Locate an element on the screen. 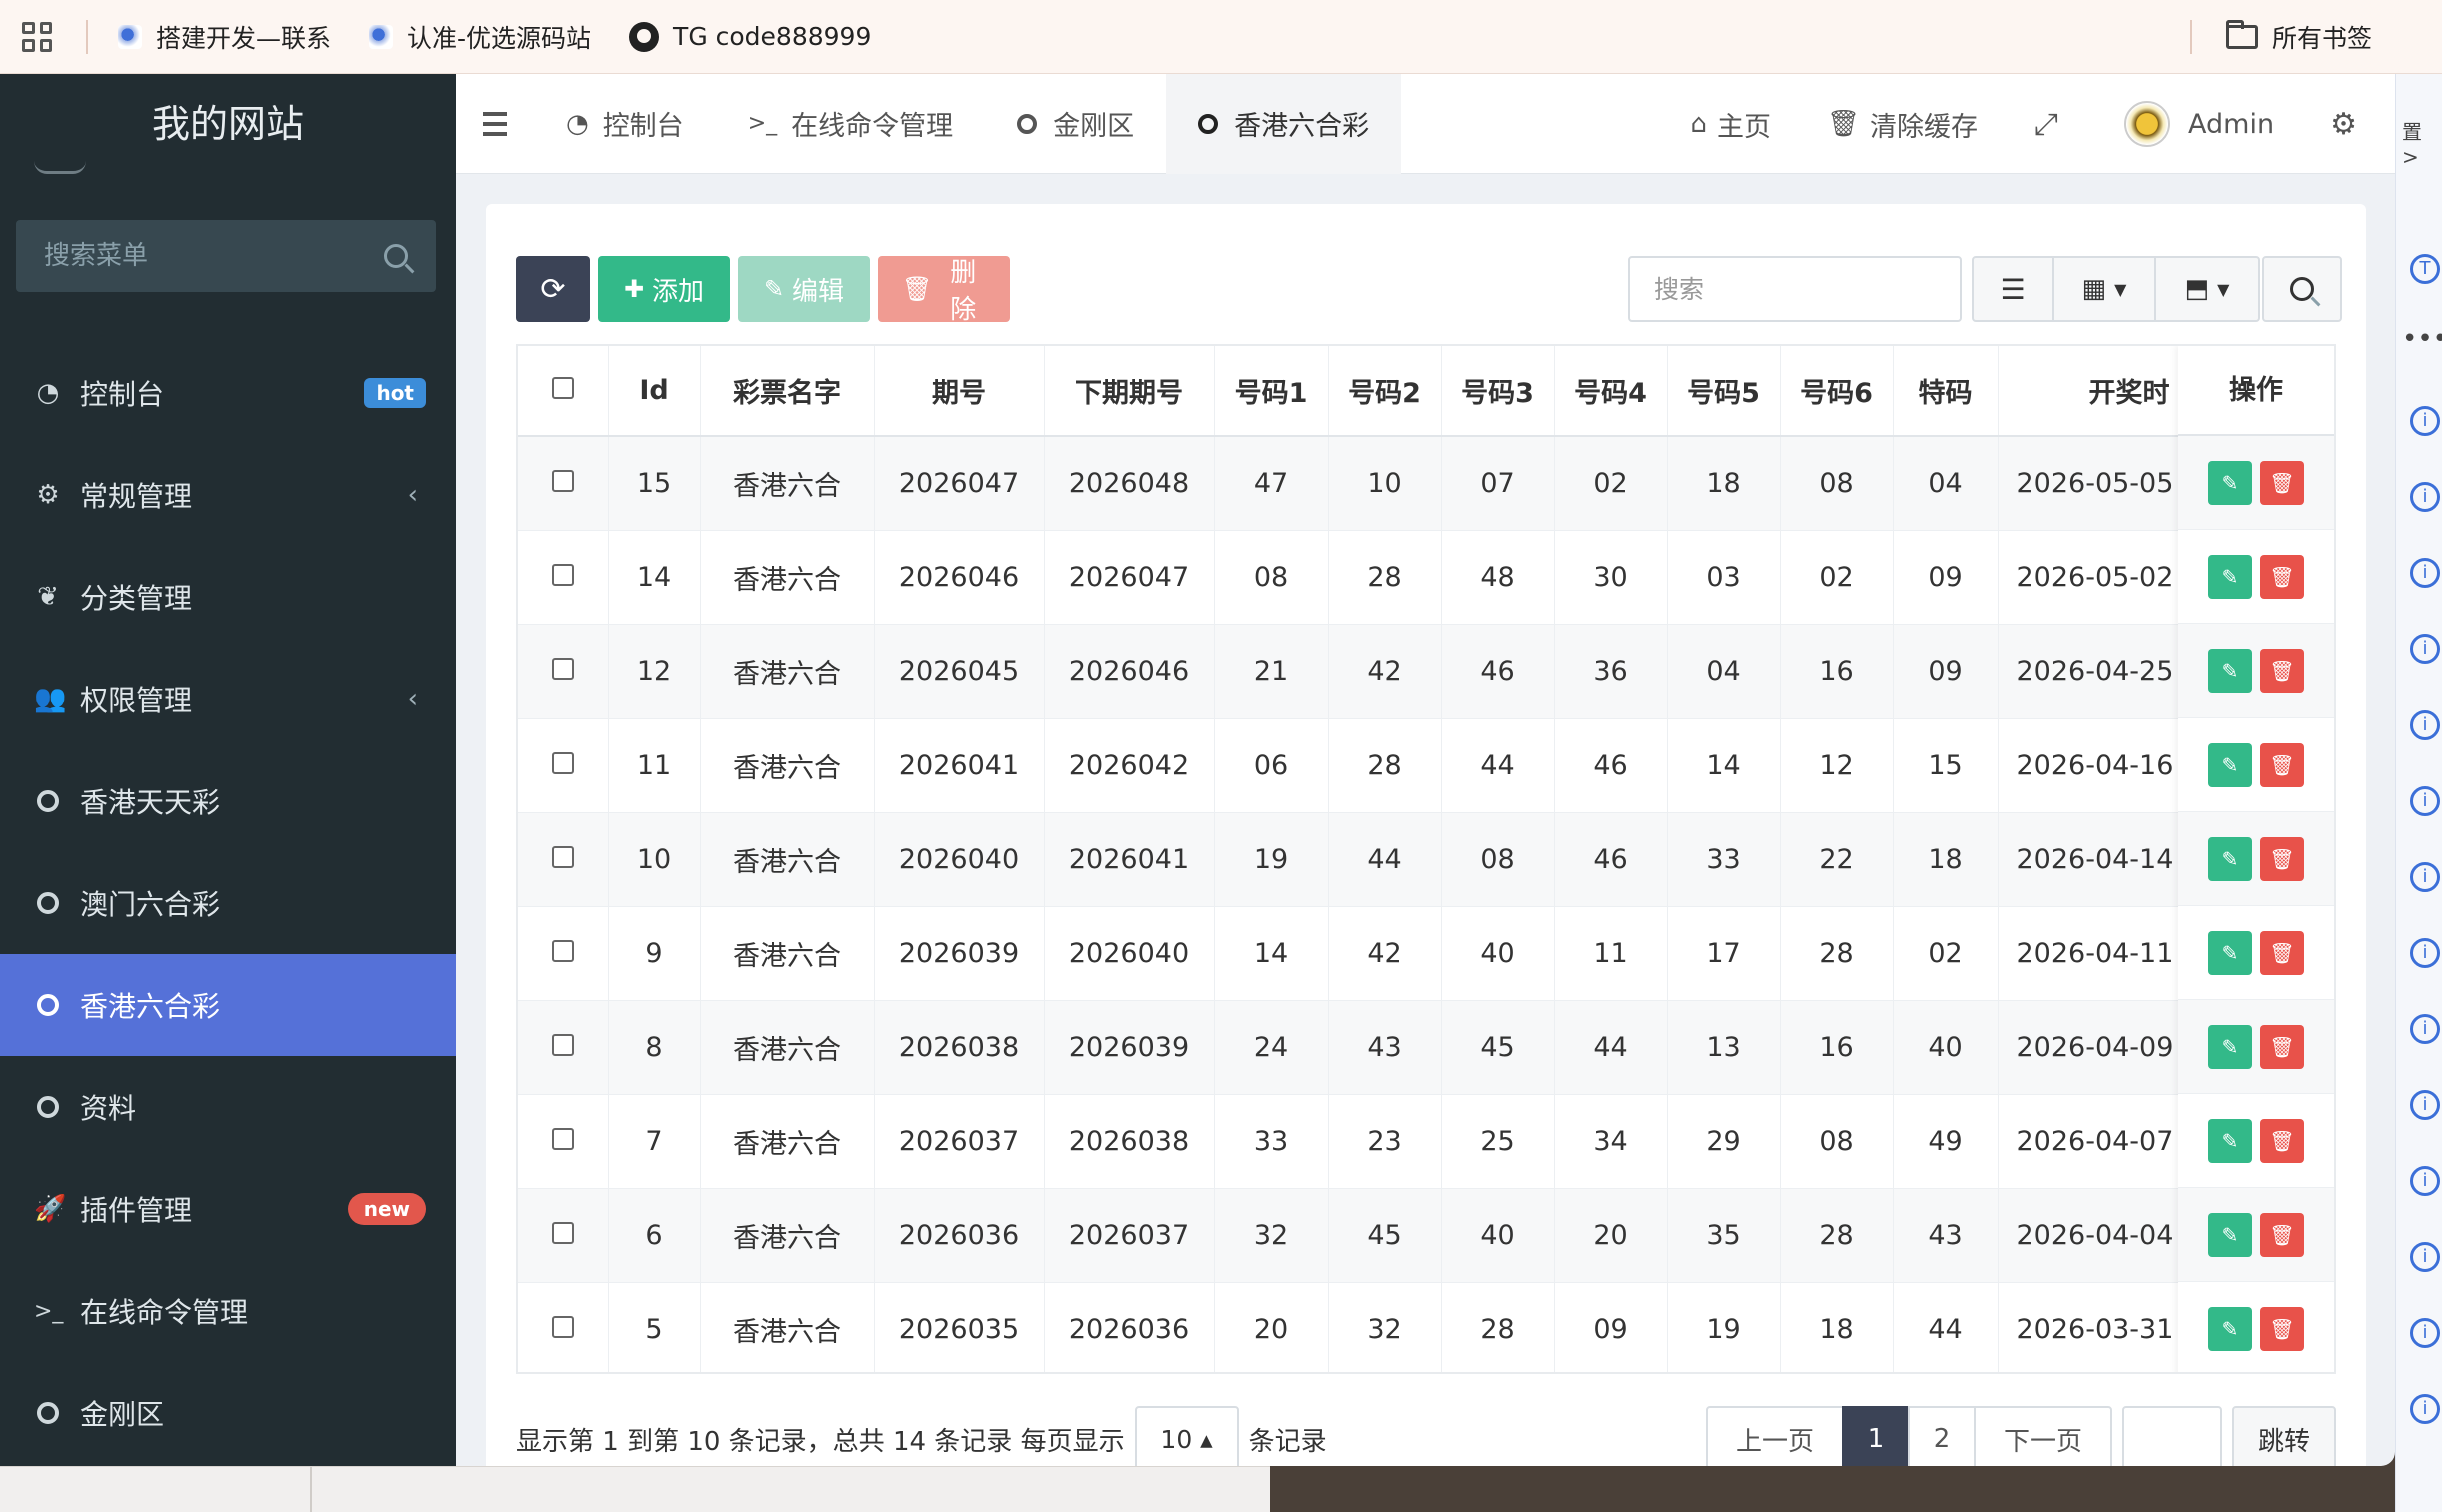 This screenshot has width=2442, height=1512. apps-grid-icon is located at coordinates (37, 36).